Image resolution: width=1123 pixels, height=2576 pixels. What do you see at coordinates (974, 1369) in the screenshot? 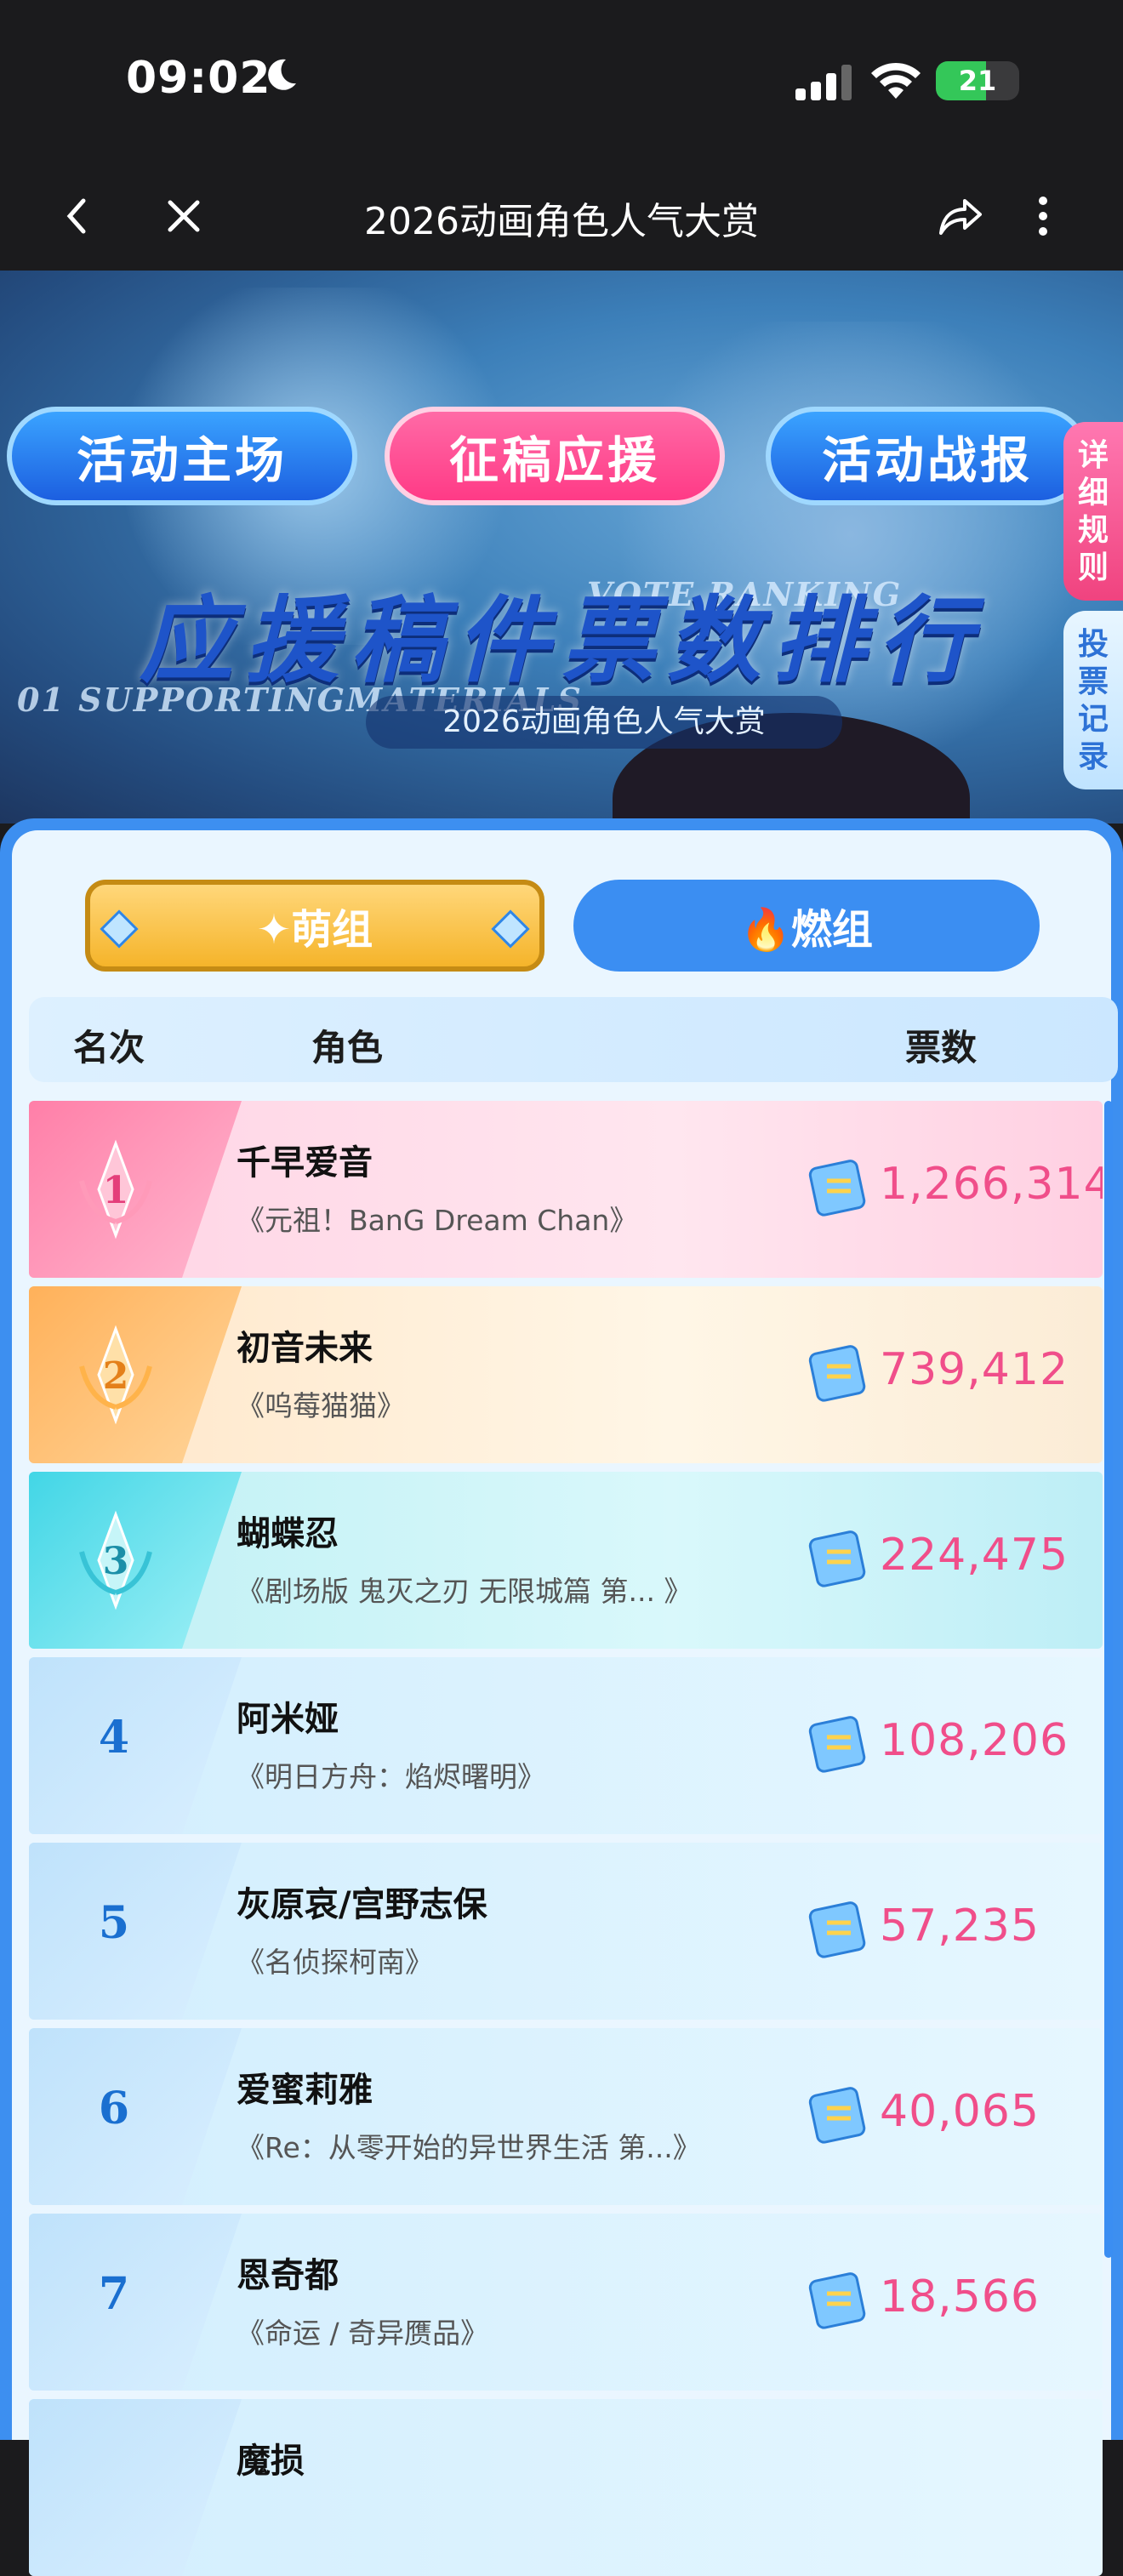
I see `vote-count: 739,412` at bounding box center [974, 1369].